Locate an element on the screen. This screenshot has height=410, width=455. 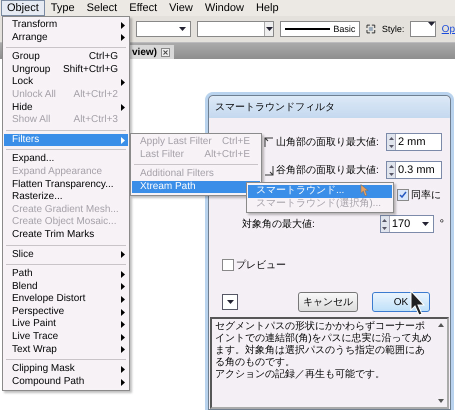
menu-item: Arrange is located at coordinates (66, 38).